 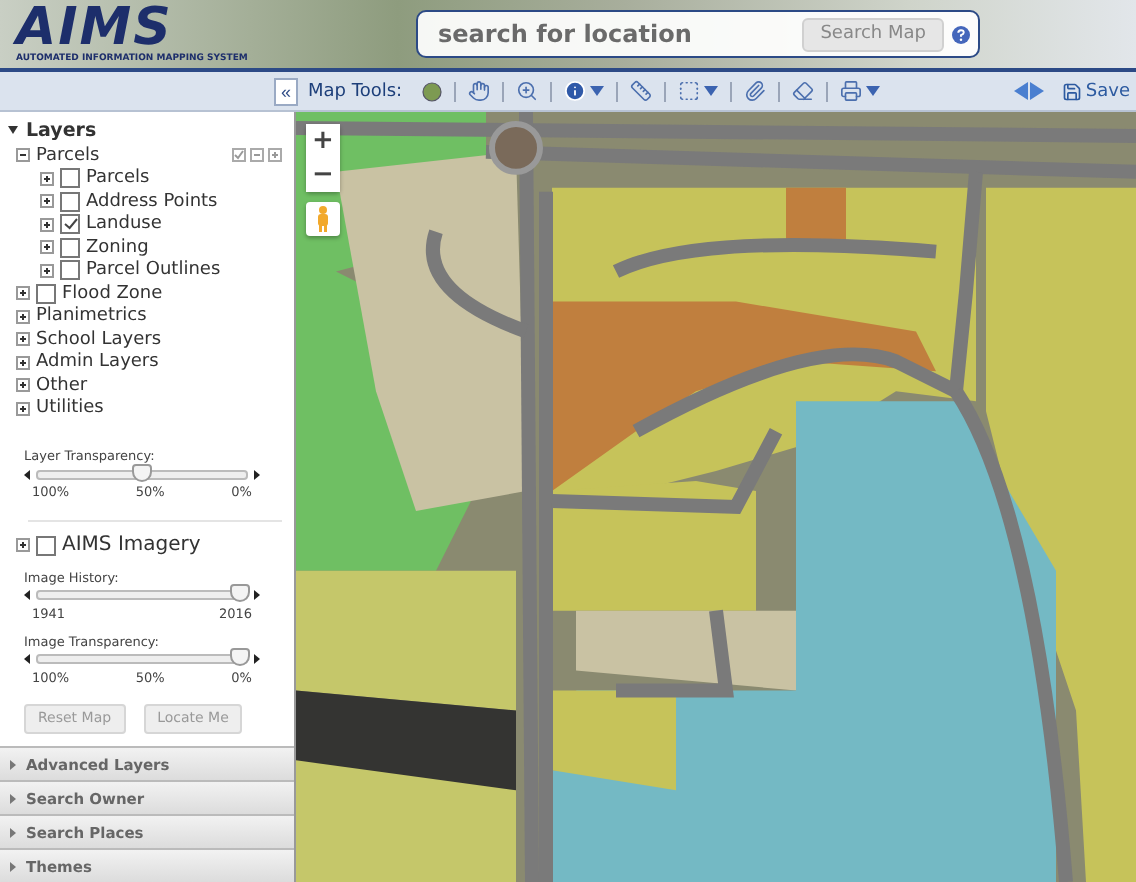 What do you see at coordinates (257, 155) in the screenshot?
I see `collapse-all-icon` at bounding box center [257, 155].